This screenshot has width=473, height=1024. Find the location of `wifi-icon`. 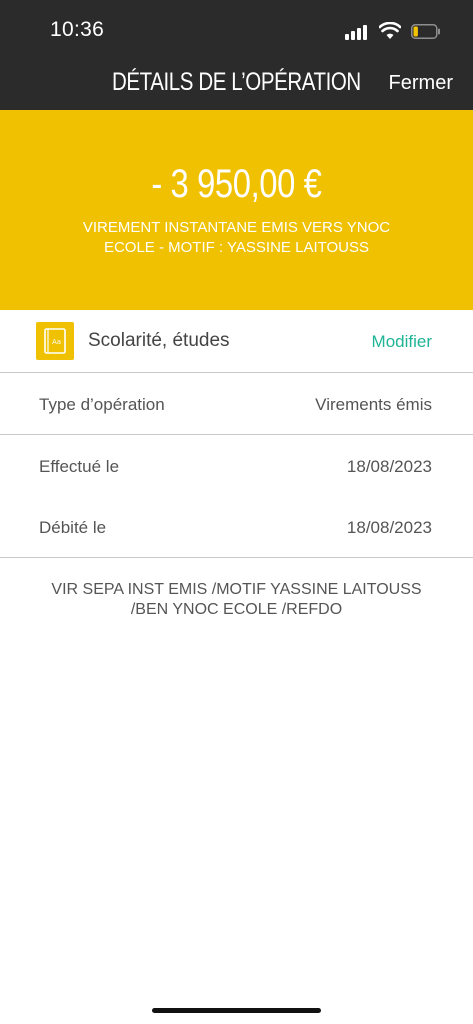

wifi-icon is located at coordinates (390, 30).